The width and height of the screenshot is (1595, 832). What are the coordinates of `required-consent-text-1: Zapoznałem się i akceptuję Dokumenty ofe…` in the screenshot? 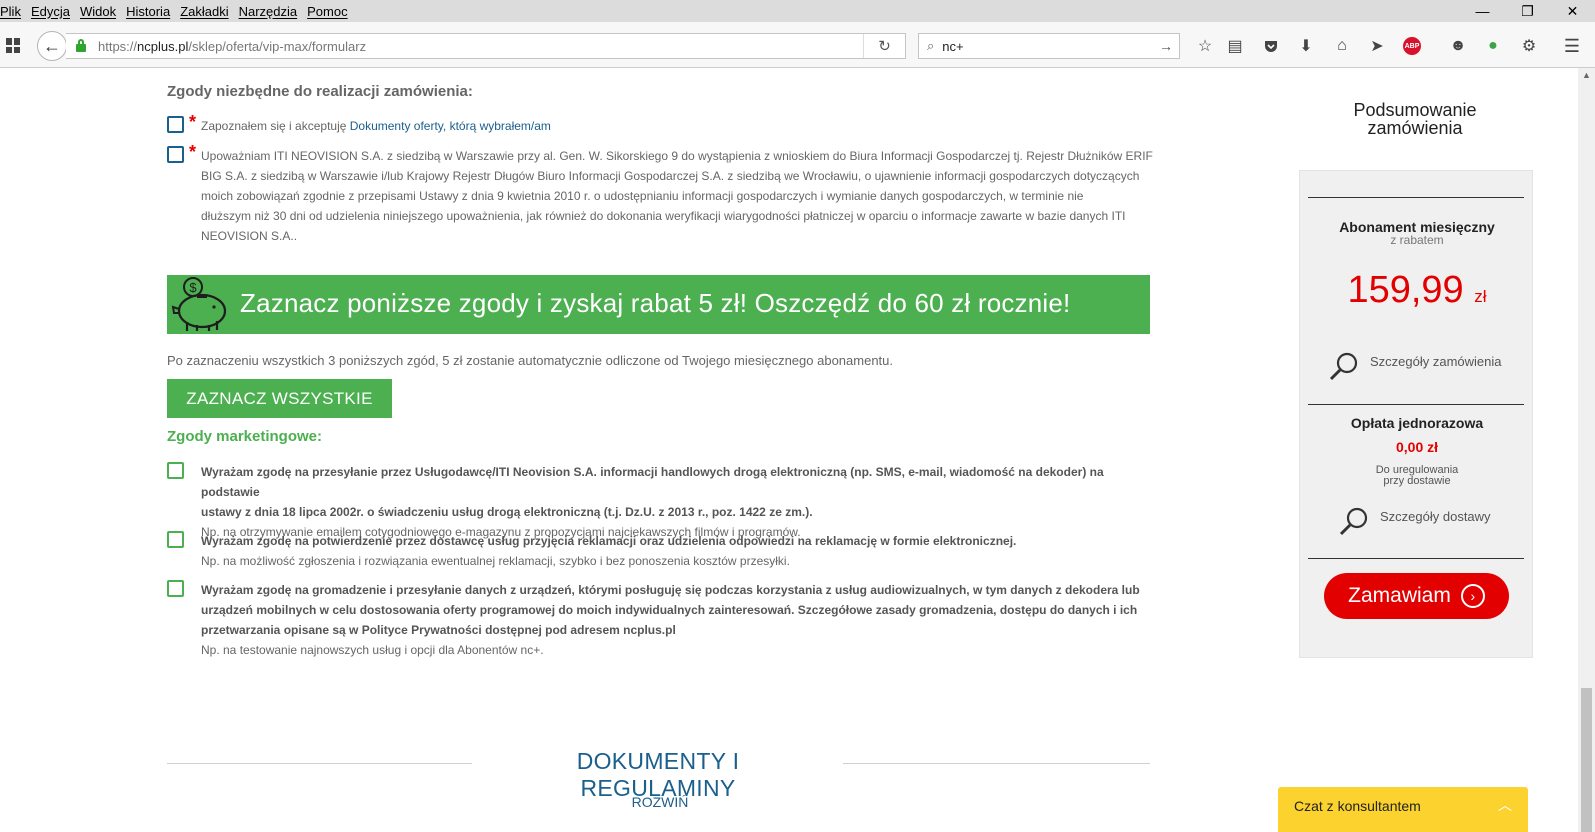 It's located at (376, 126).